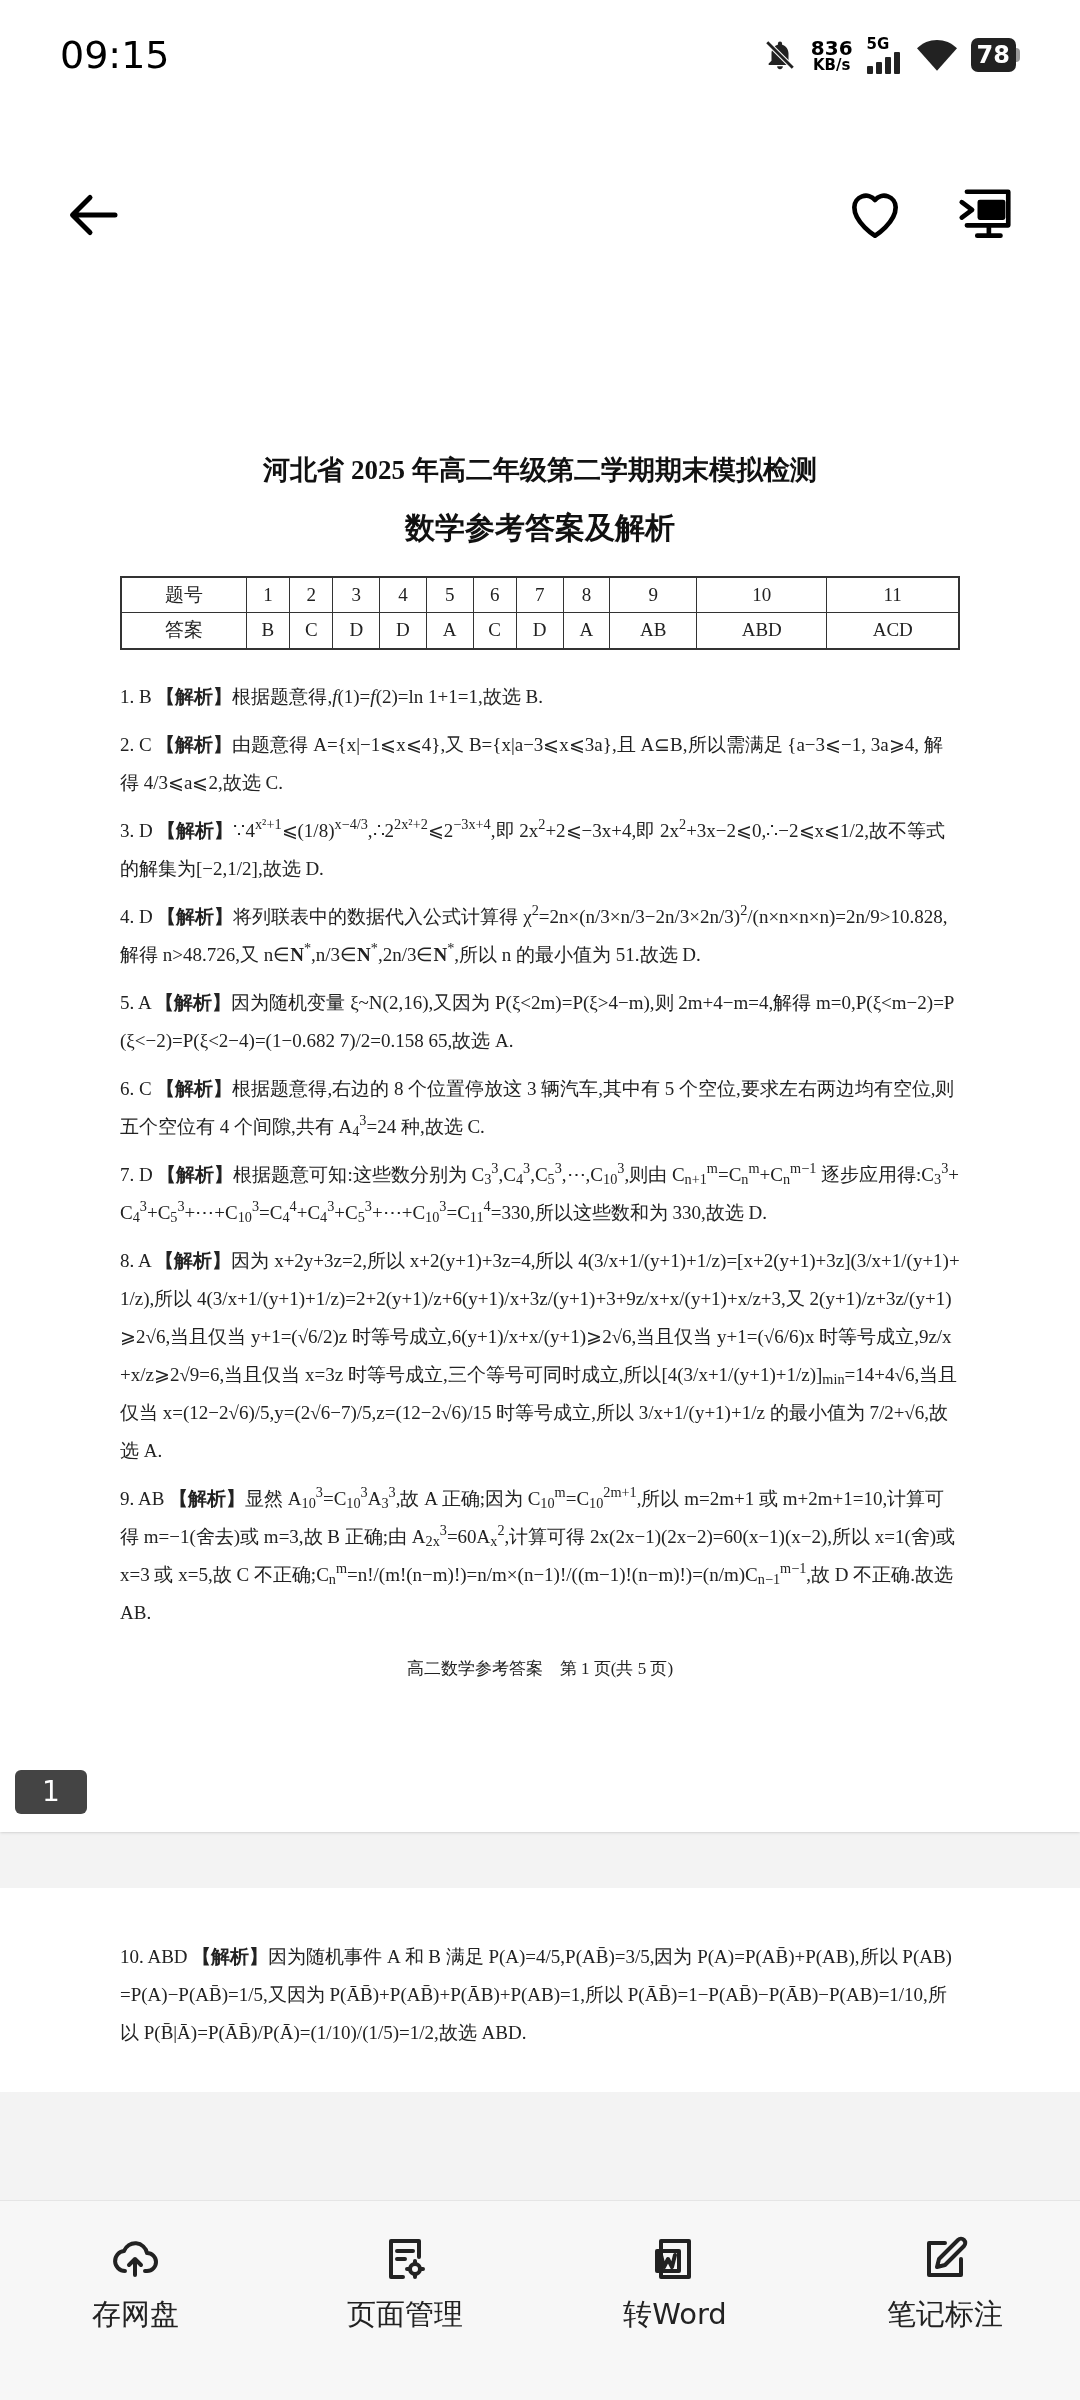  Describe the element at coordinates (586, 594) in the screenshot. I see `question-number-cell: 8` at that location.